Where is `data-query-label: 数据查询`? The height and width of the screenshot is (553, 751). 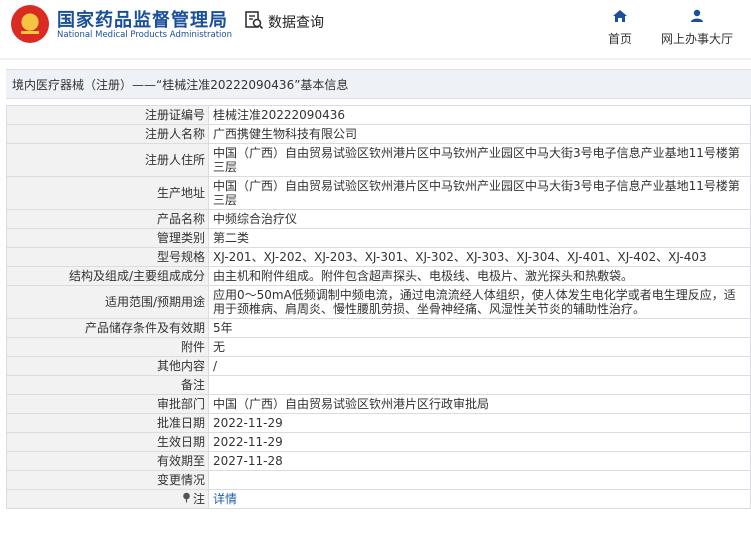
data-query-label: 数据查询 is located at coordinates (296, 23).